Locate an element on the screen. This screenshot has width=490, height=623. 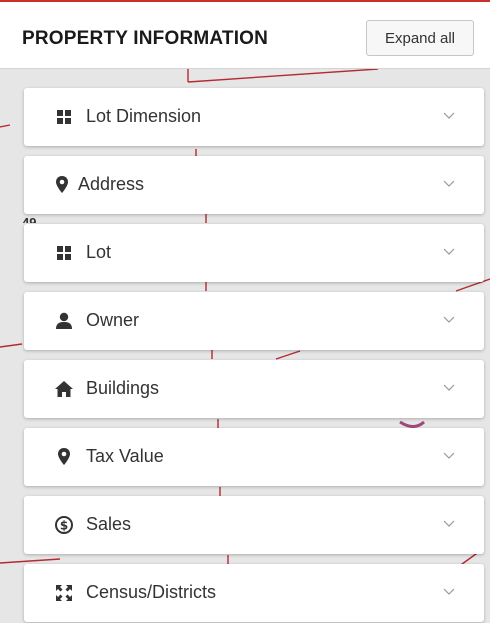
home-icon is located at coordinates (64, 389).